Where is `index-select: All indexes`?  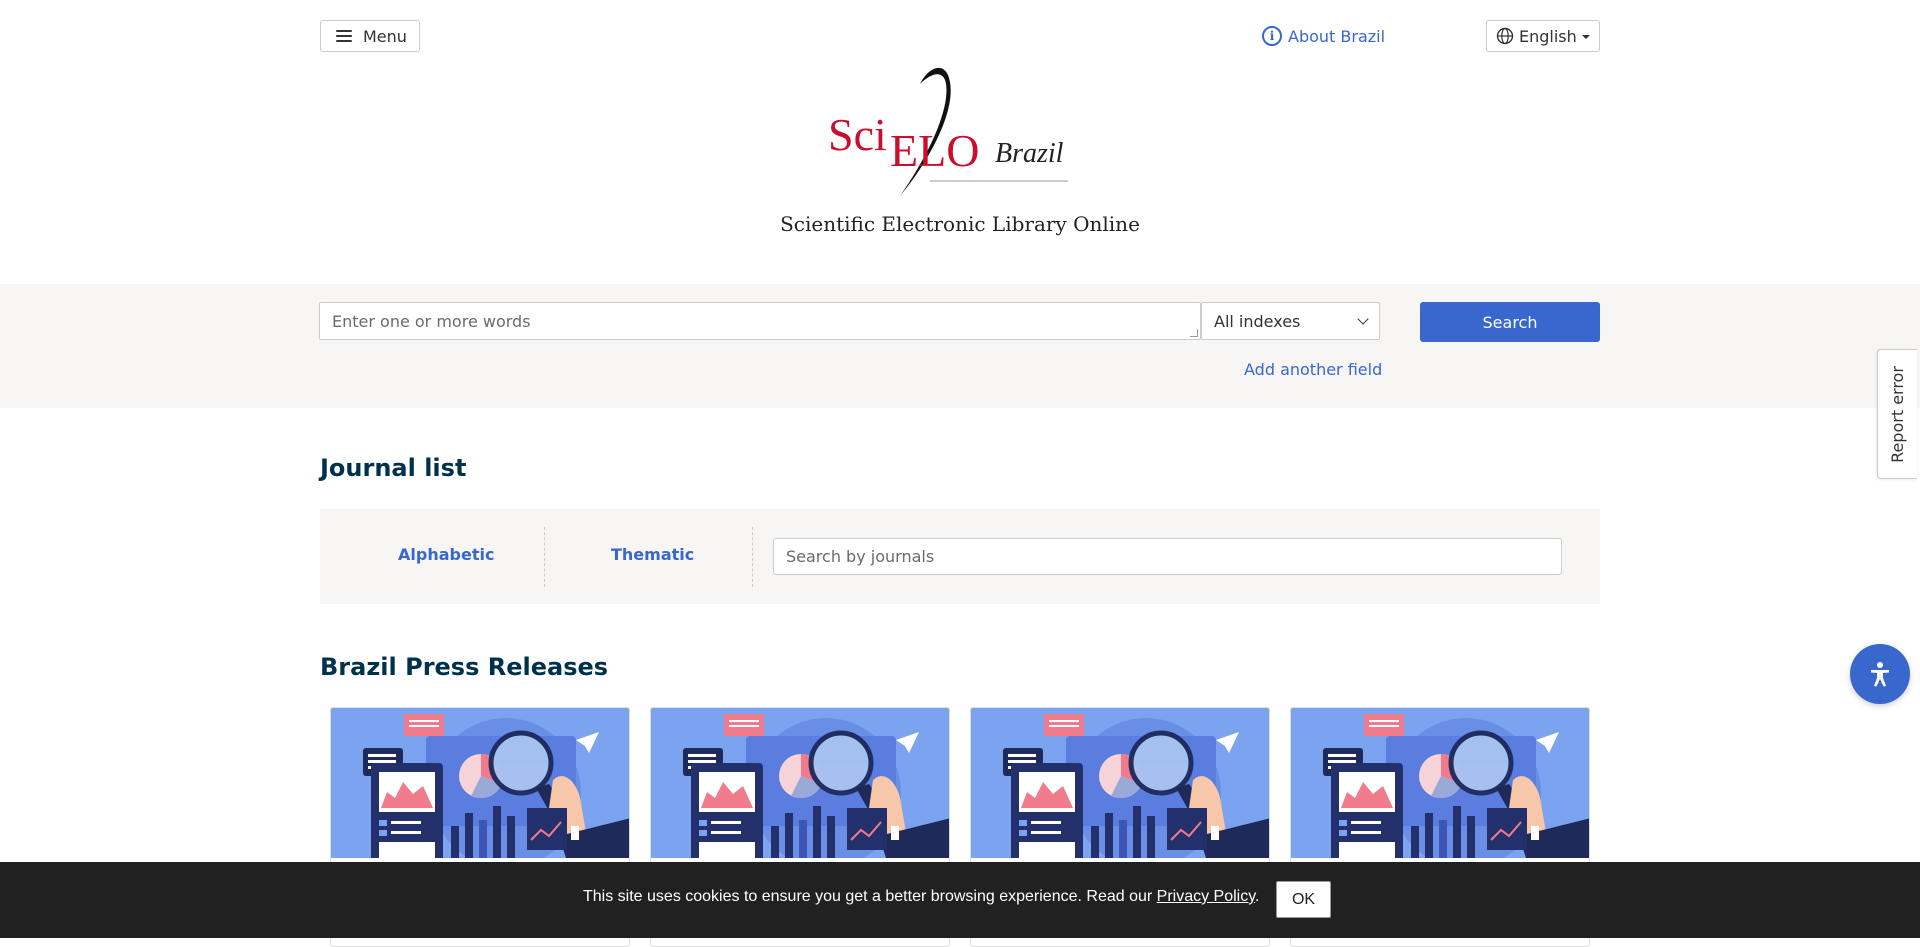 index-select: All indexes is located at coordinates (1290, 321).